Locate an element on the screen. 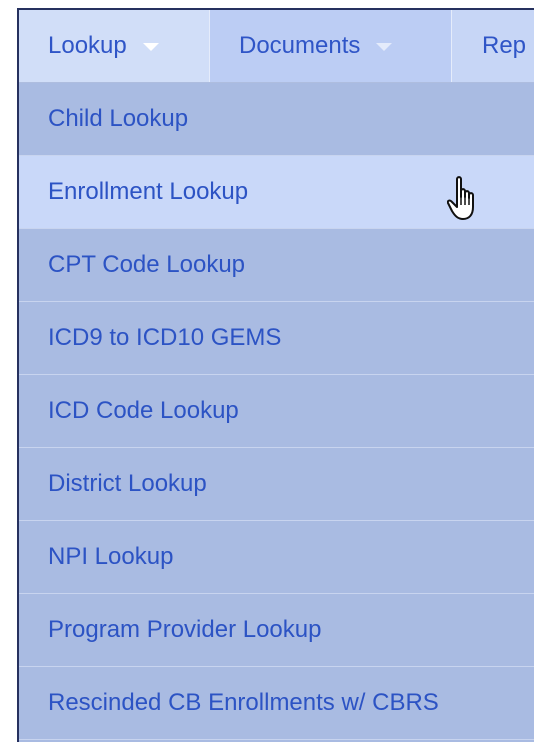 The height and width of the screenshot is (742, 547). menu-item-rescinded-cb-enrollments: Rescinded CB Enrollments w/ CBRS is located at coordinates (276, 703).